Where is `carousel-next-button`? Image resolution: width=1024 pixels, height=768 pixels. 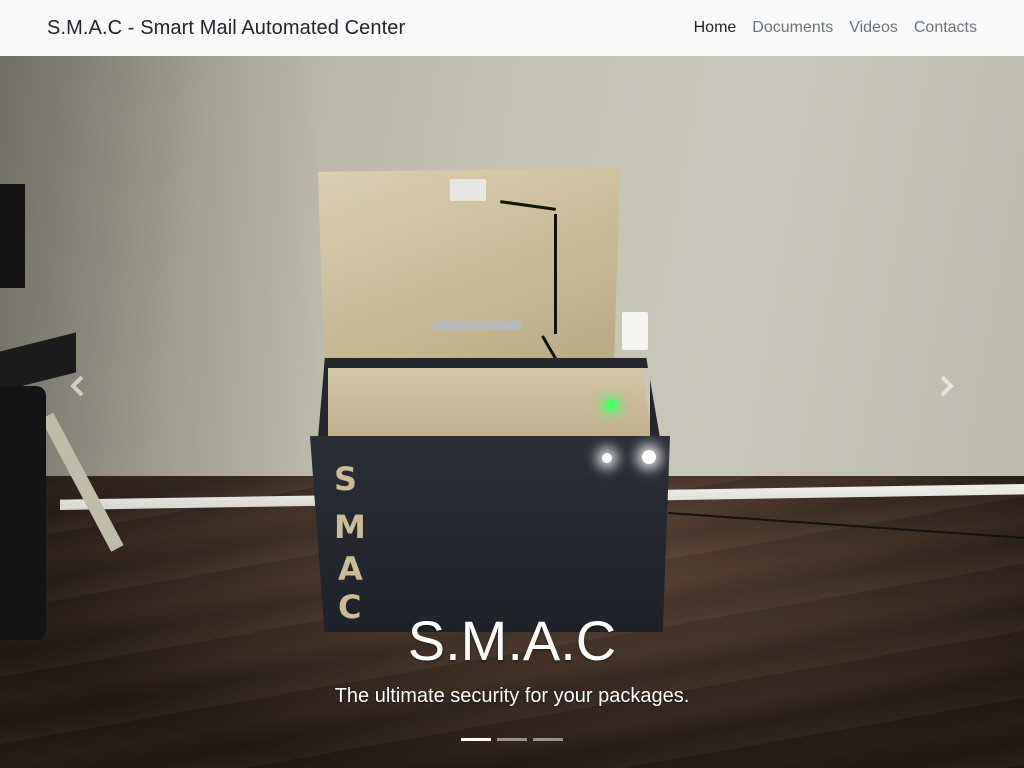 carousel-next-button is located at coordinates (947, 386).